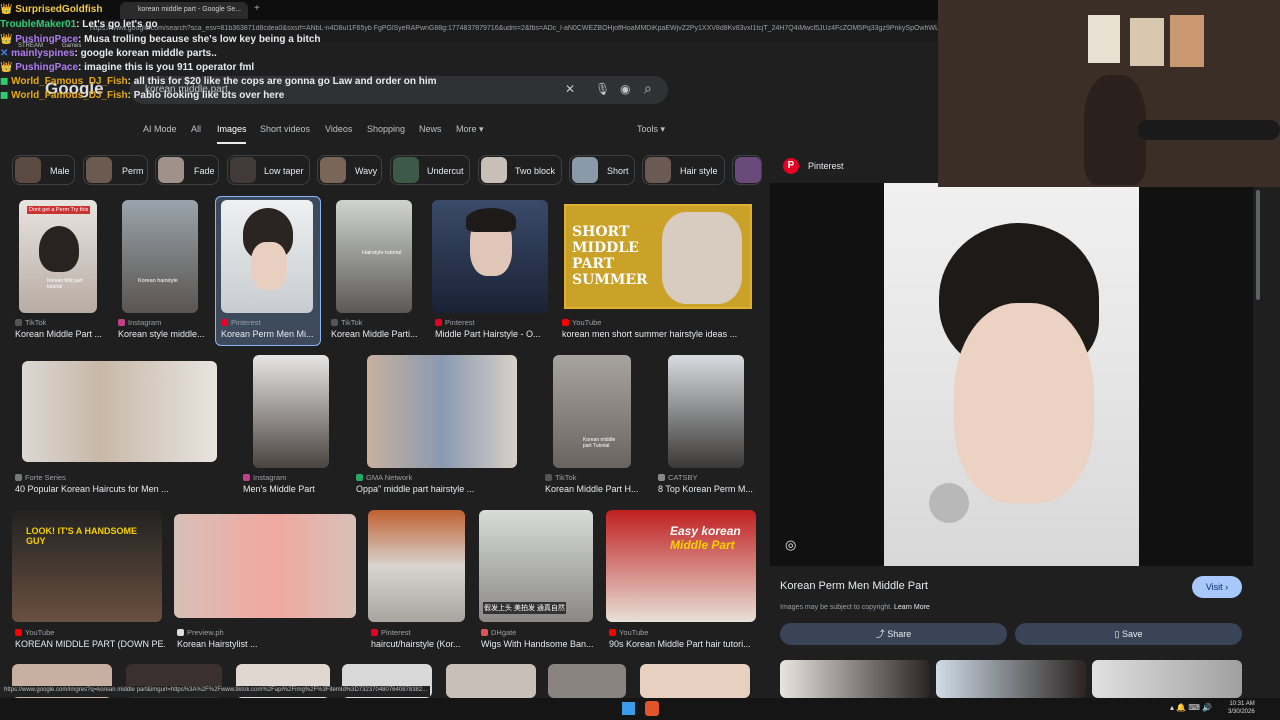 The width and height of the screenshot is (1280, 720). I want to click on learn-more-link: Learn More, so click(912, 607).